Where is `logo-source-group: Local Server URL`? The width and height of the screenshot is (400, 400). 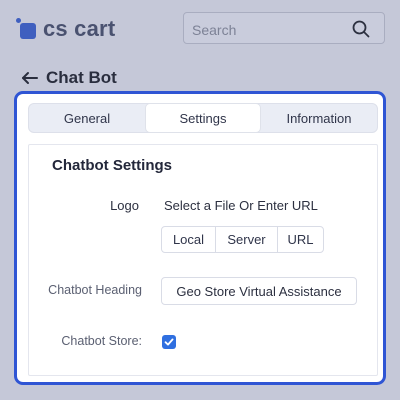
logo-source-group: Local Server URL is located at coordinates (242, 239).